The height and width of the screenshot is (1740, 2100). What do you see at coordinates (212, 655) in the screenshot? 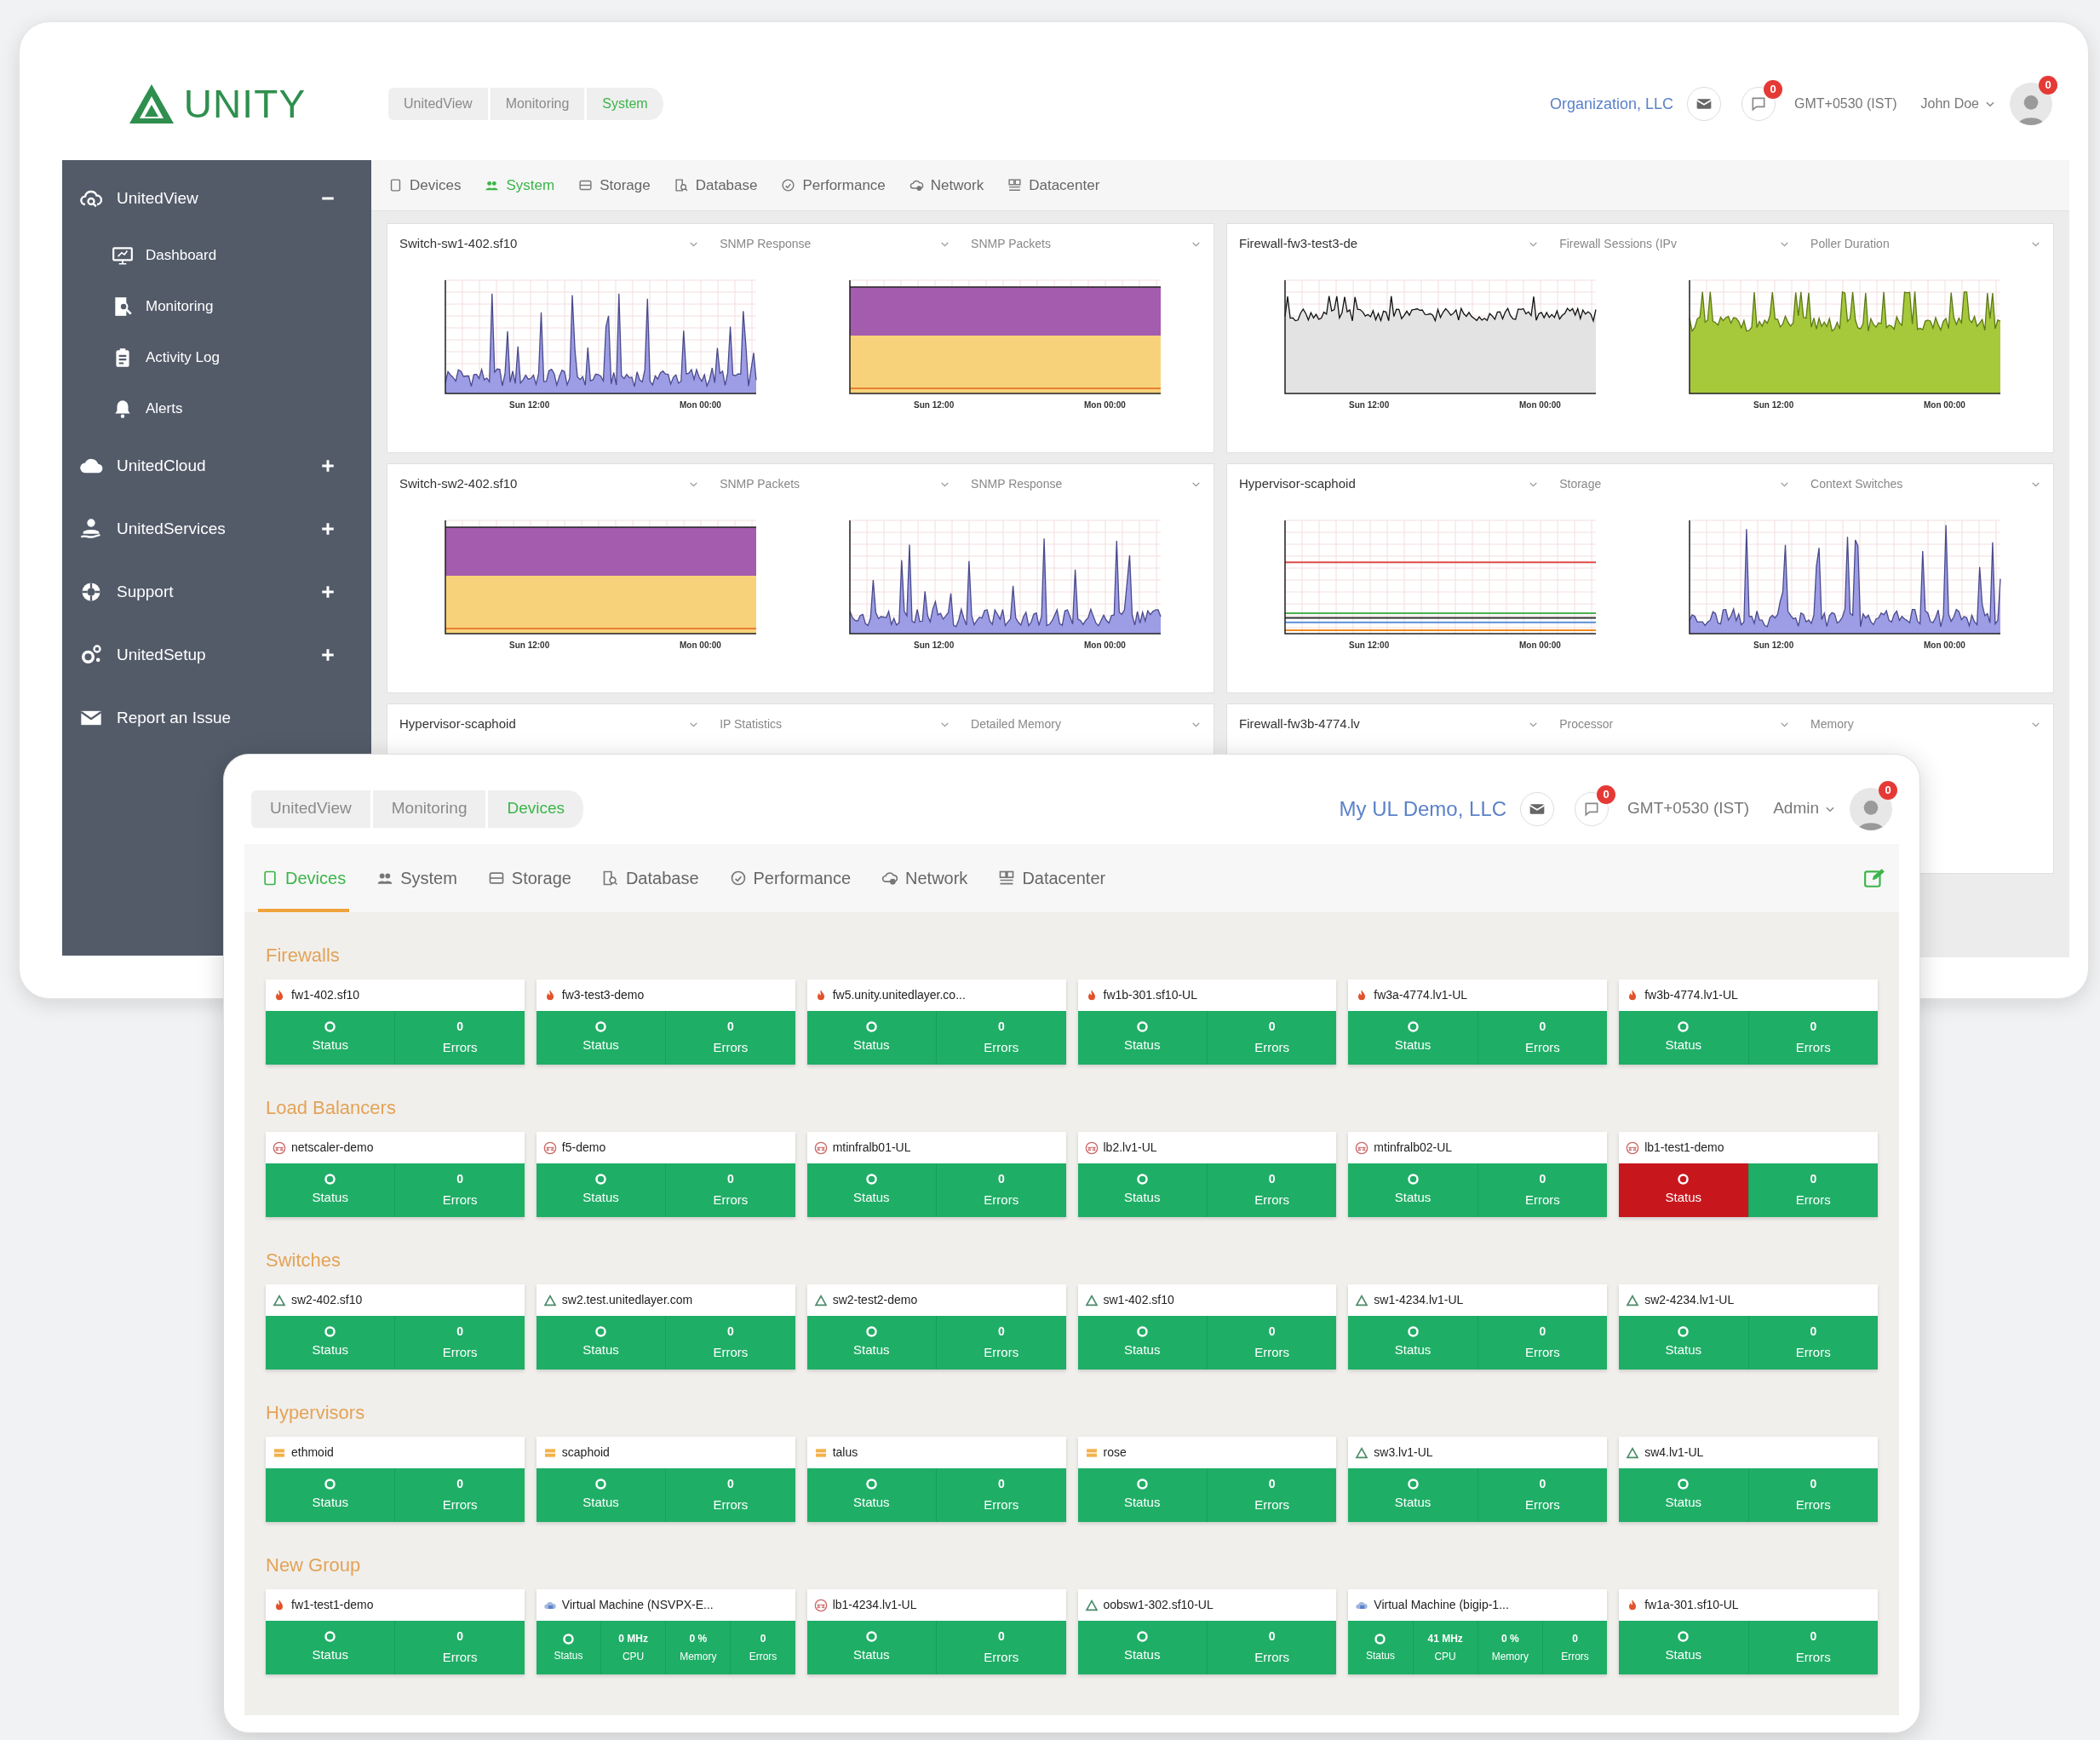
I see `sidebar-item: UnitedSetup` at bounding box center [212, 655].